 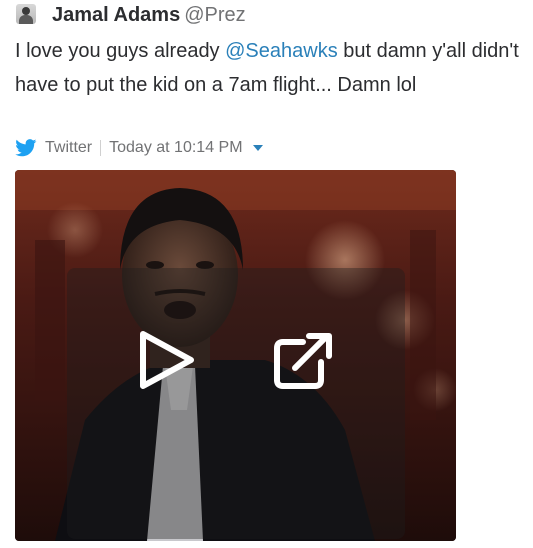 I want to click on mention-link: @Seahawks, so click(x=281, y=51).